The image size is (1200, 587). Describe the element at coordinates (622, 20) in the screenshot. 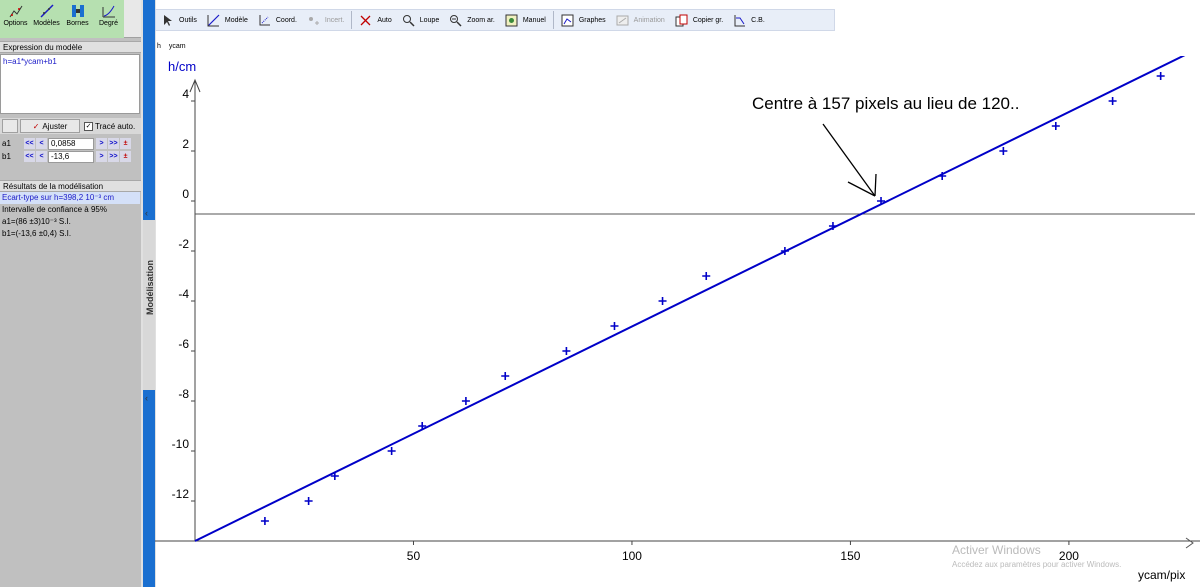

I see `animation-icon` at that location.